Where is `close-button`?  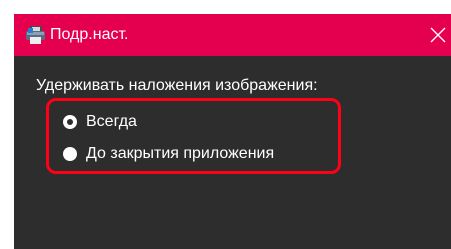 close-button is located at coordinates (438, 35).